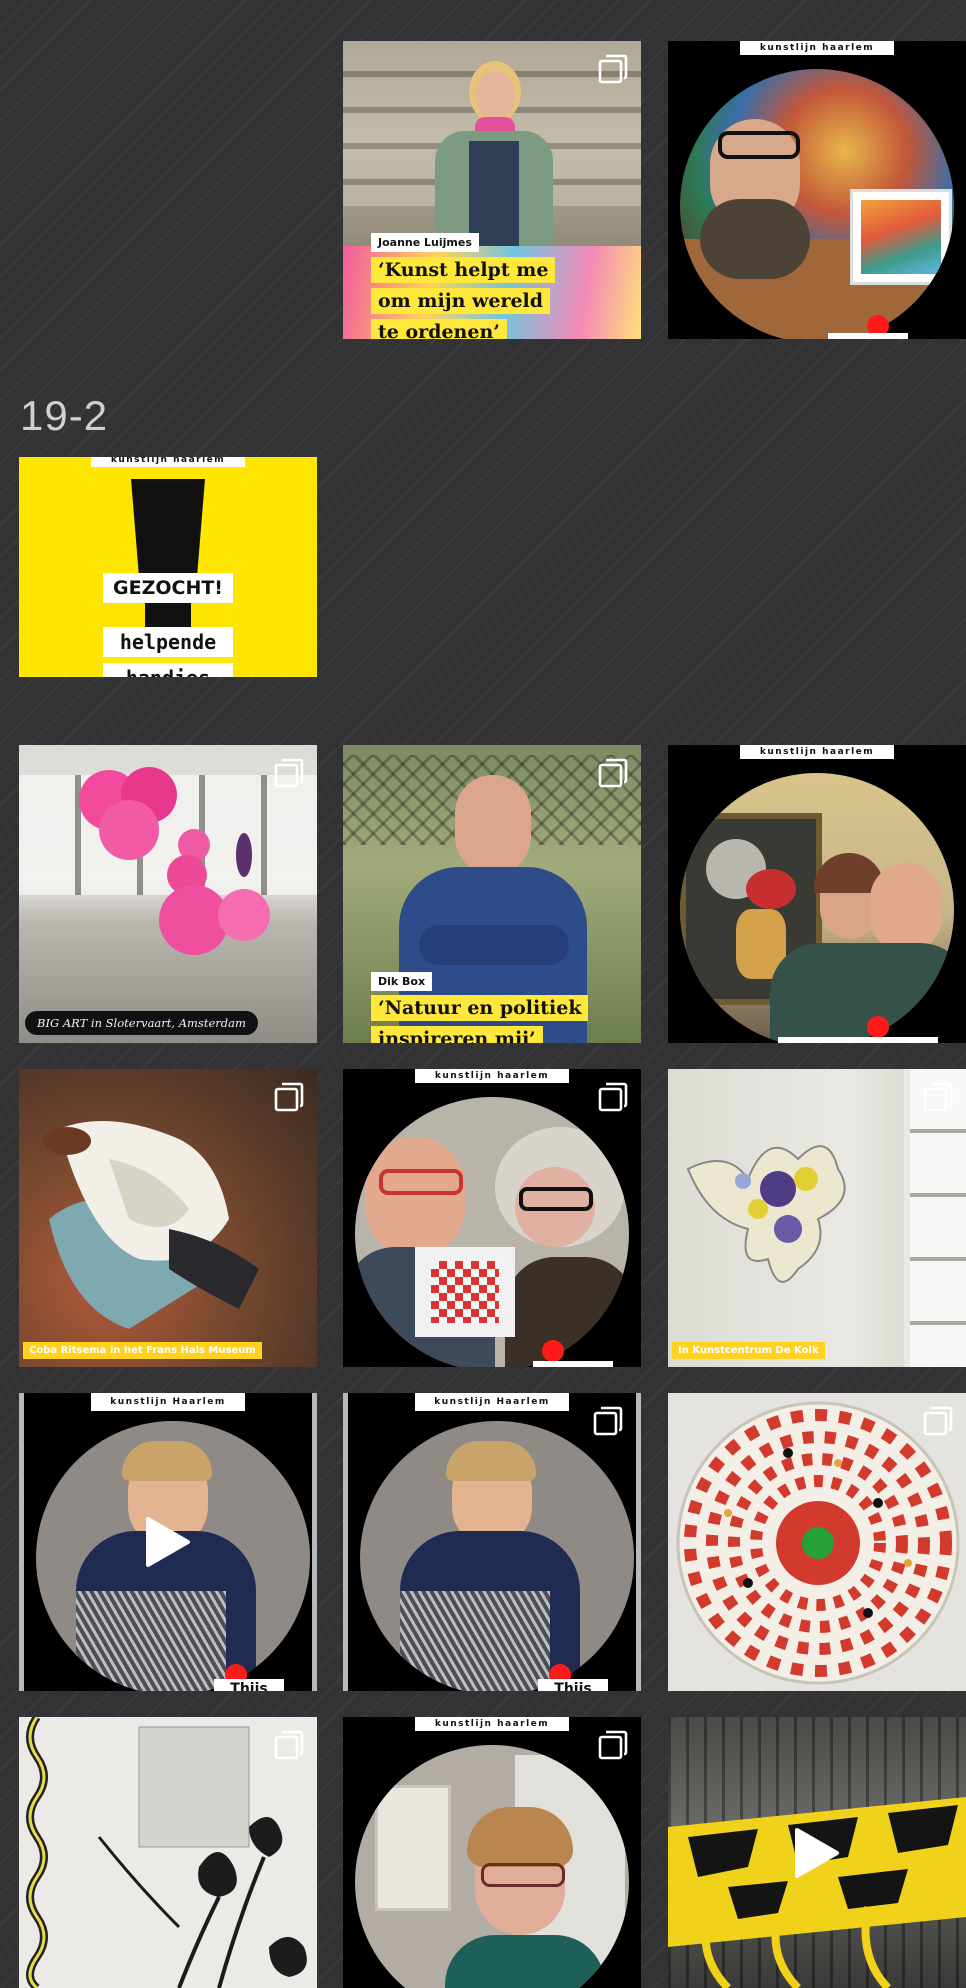 The width and height of the screenshot is (966, 1988). I want to click on post-tile-thijs-video: kunstlijn Haarlem Thijs, so click(168, 1542).